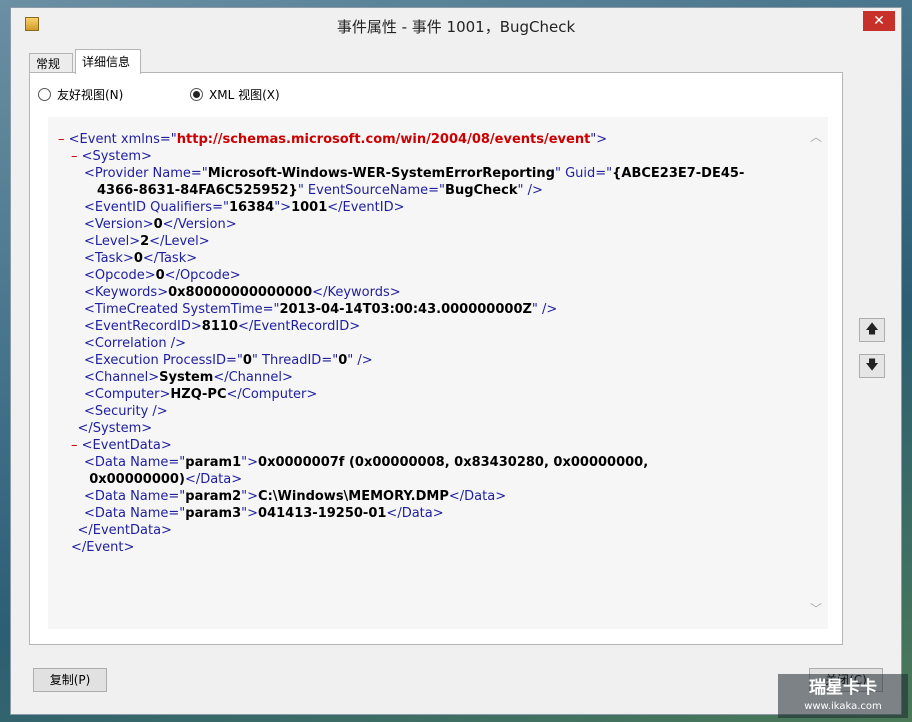 The height and width of the screenshot is (722, 912). What do you see at coordinates (583, 173) in the screenshot?
I see `xml-token: " Guid="` at bounding box center [583, 173].